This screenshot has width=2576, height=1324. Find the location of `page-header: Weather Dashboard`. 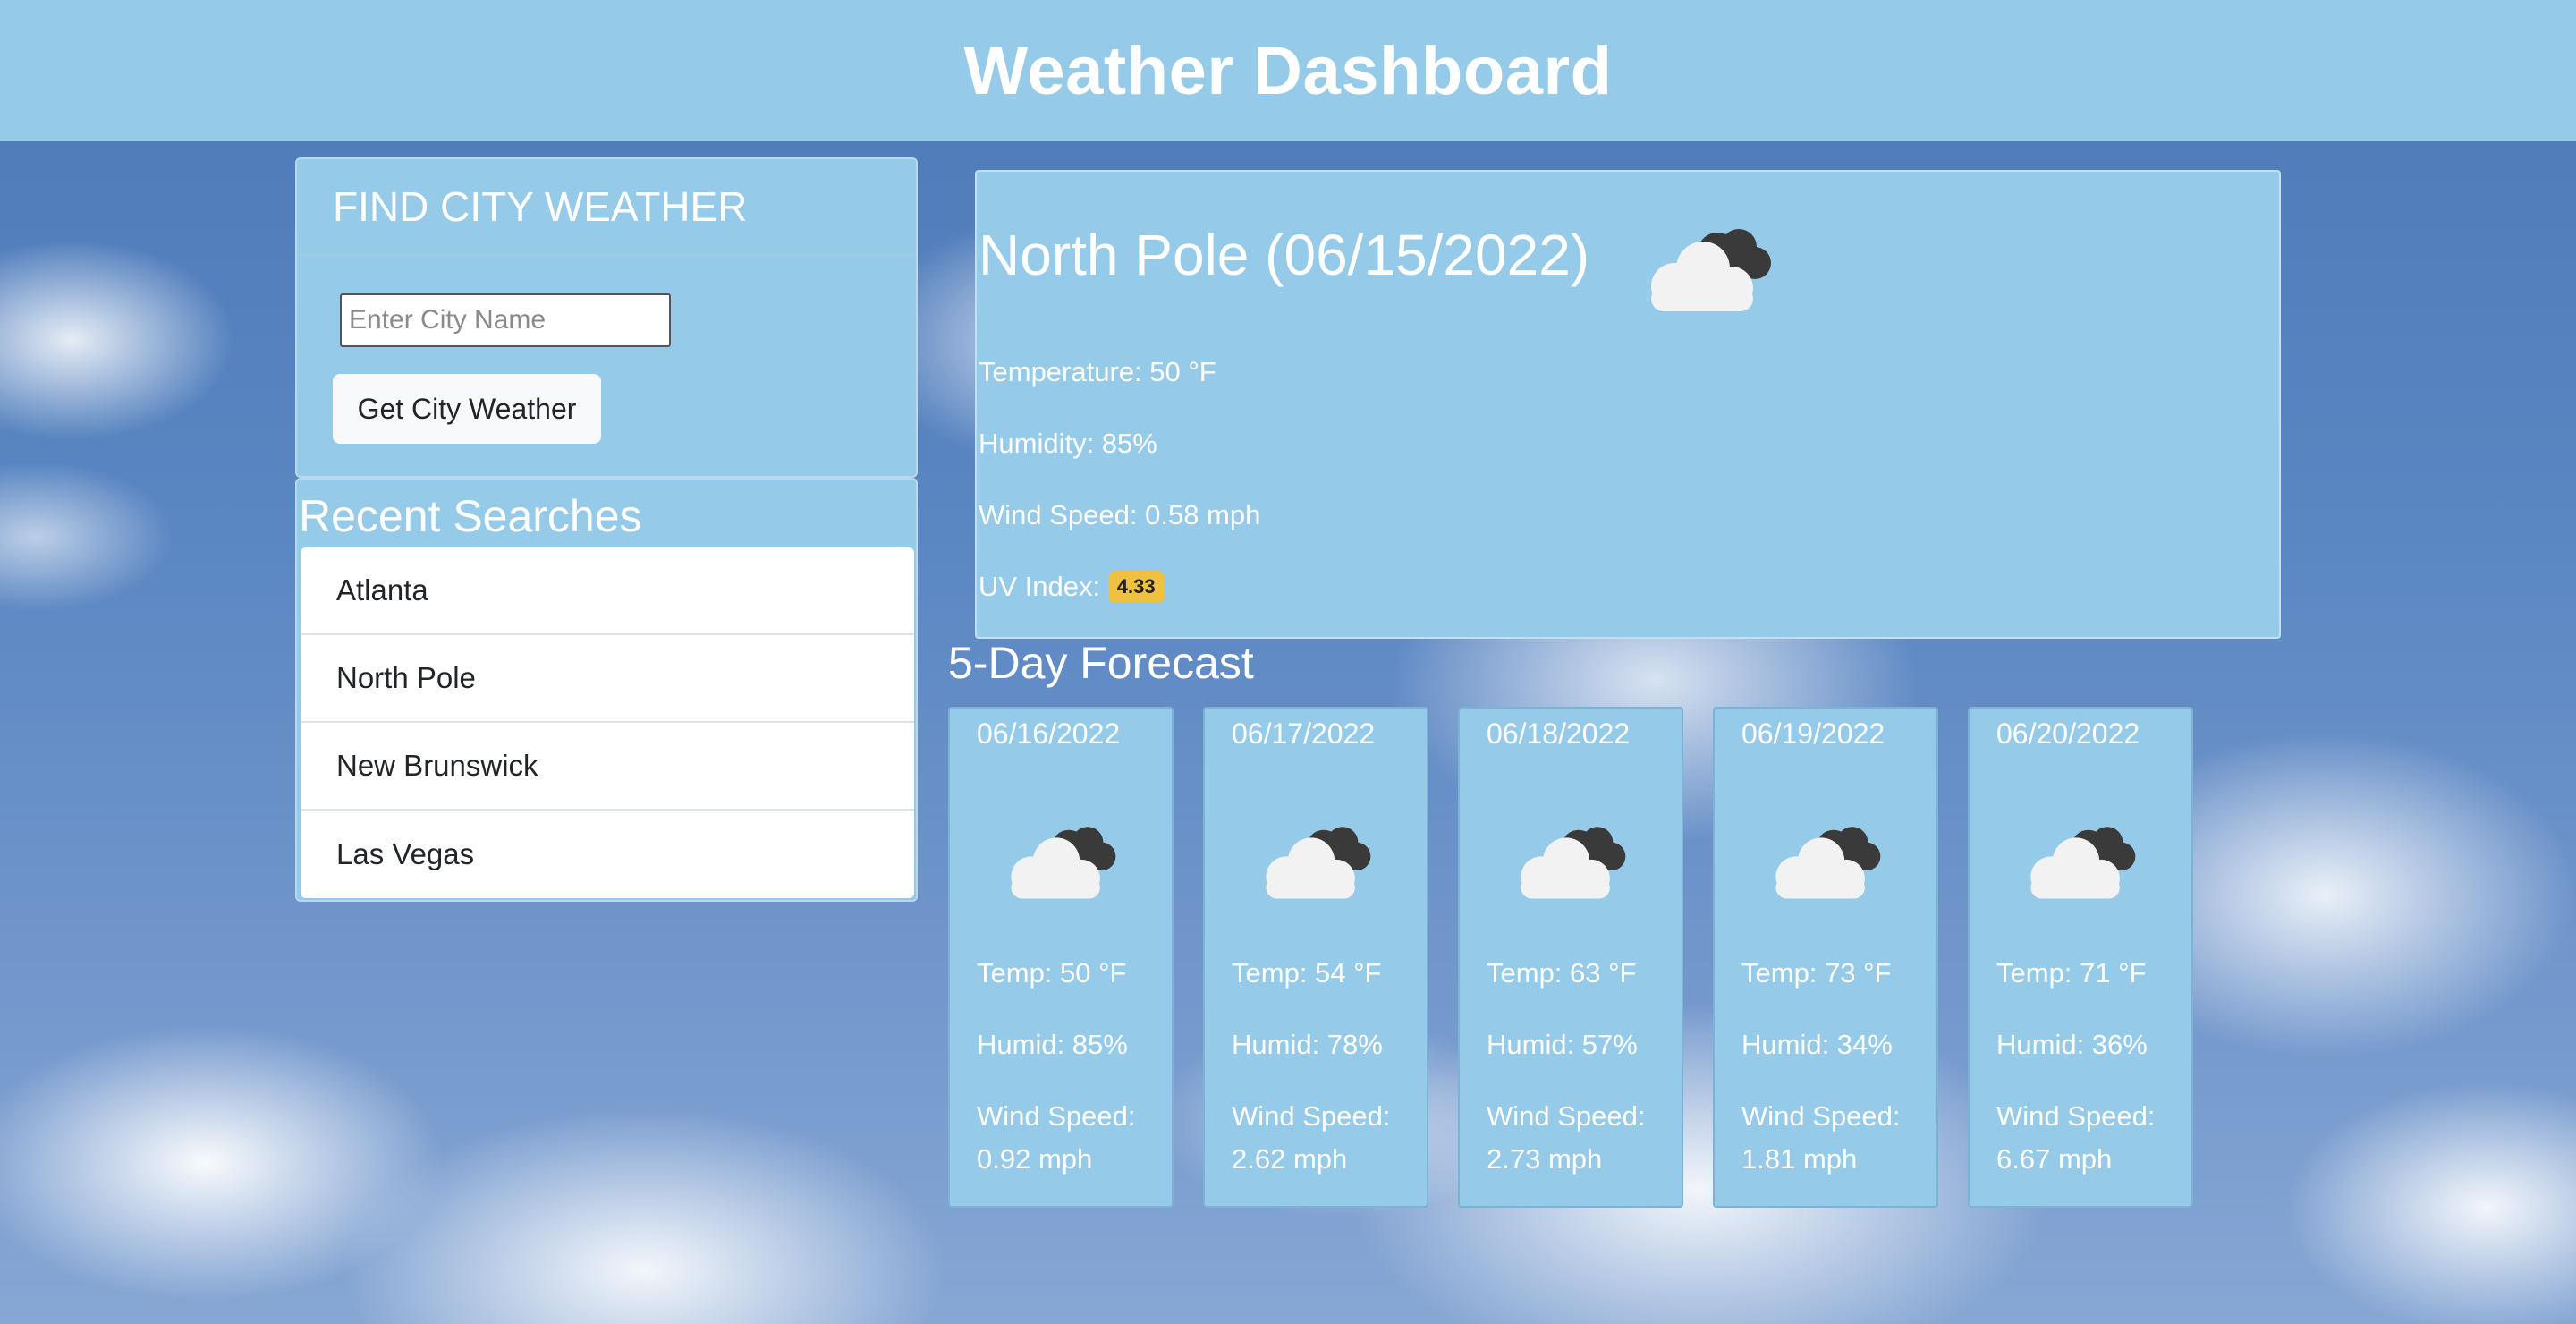

page-header: Weather Dashboard is located at coordinates (1288, 70).